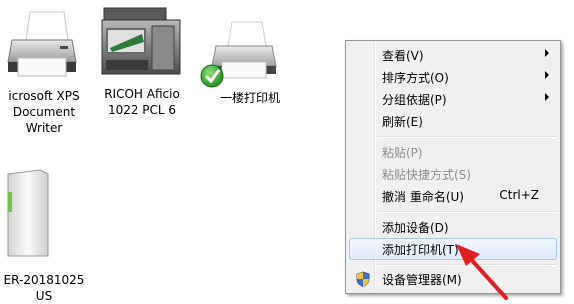  What do you see at coordinates (238, 54) in the screenshot?
I see `printer-default-icon` at bounding box center [238, 54].